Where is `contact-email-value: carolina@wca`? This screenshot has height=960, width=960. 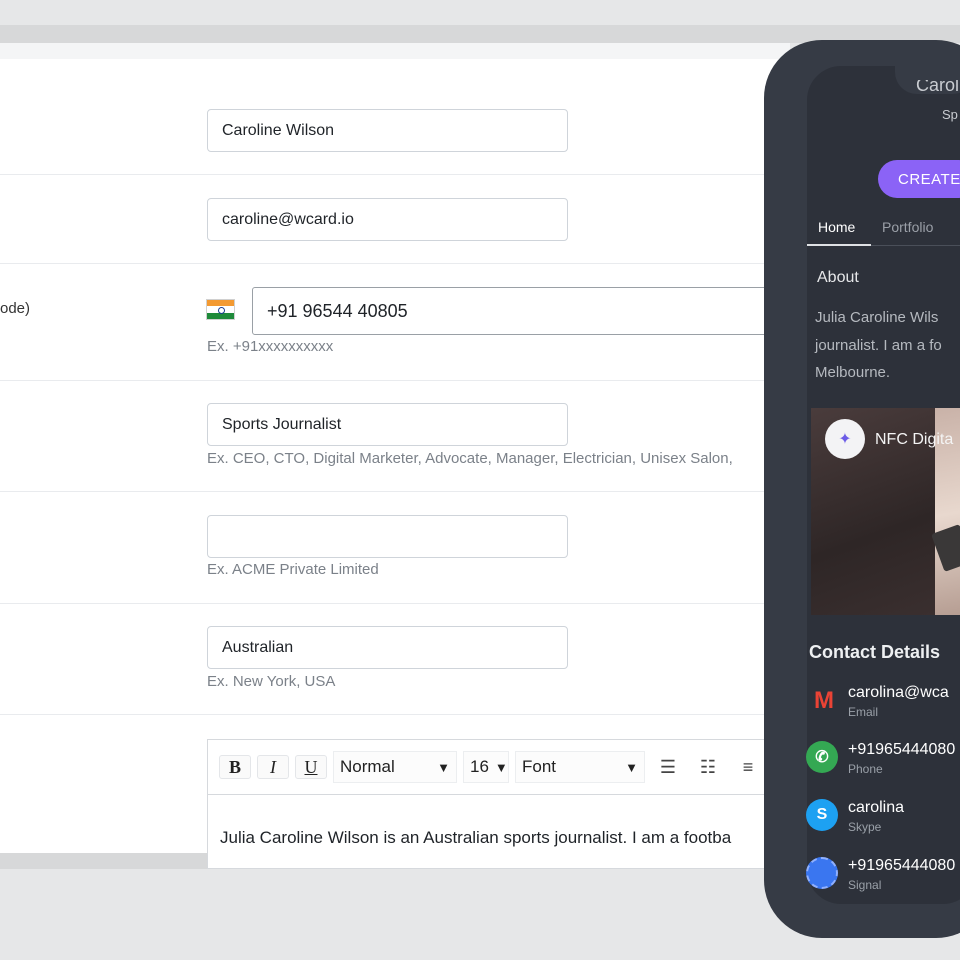 contact-email-value: carolina@wca is located at coordinates (898, 693).